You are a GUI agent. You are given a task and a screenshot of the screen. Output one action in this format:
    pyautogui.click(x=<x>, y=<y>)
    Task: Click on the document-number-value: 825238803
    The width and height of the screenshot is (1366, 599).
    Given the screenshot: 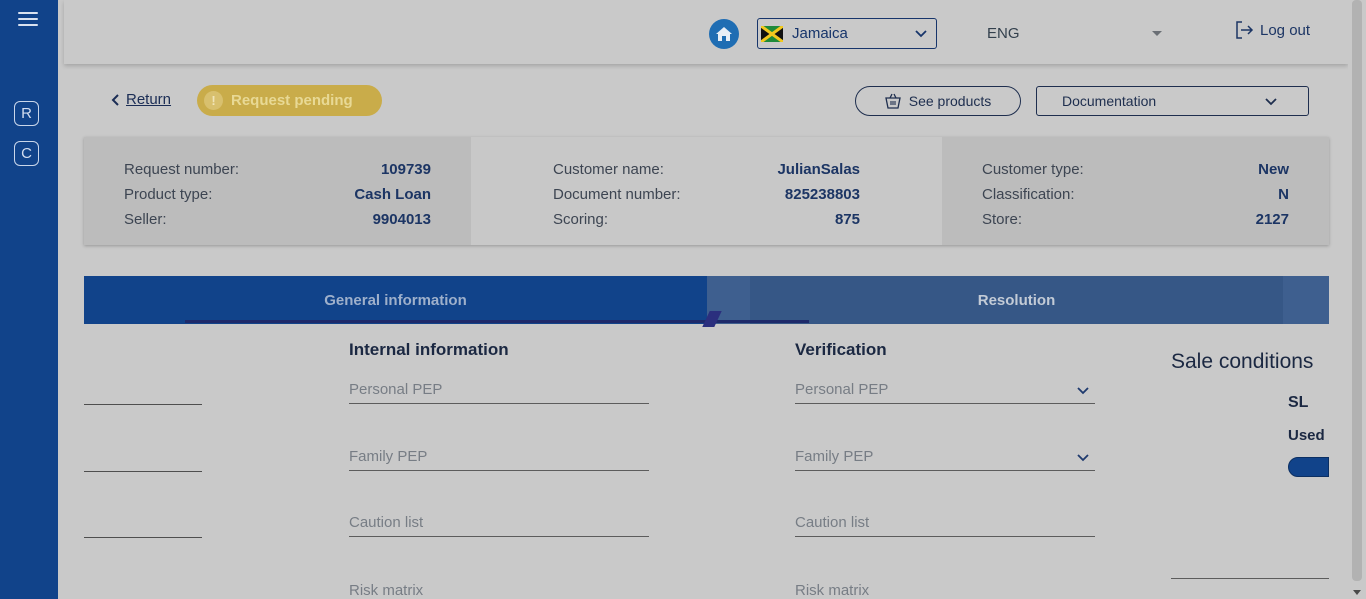 What is the action you would take?
    pyautogui.click(x=822, y=194)
    